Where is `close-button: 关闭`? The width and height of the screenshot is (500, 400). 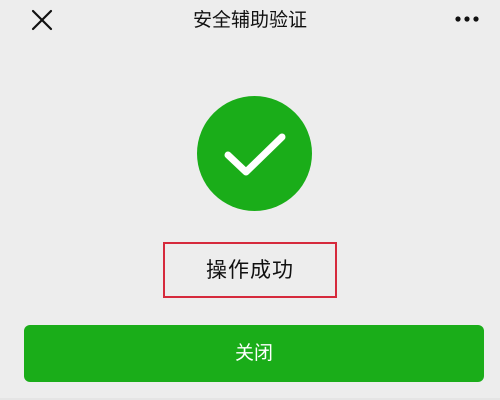 close-button: 关闭 is located at coordinates (254, 353).